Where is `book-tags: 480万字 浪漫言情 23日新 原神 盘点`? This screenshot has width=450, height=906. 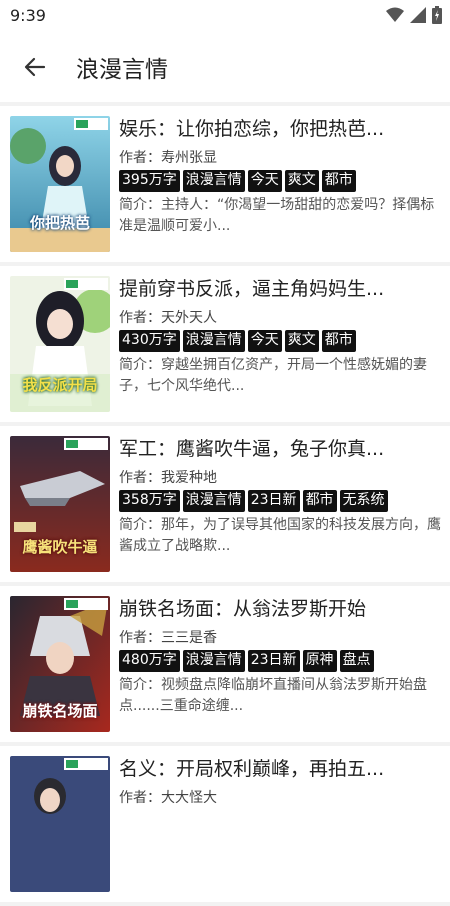
book-tags: 480万字 浪漫言情 23日新 原神 盘点 is located at coordinates (280, 661).